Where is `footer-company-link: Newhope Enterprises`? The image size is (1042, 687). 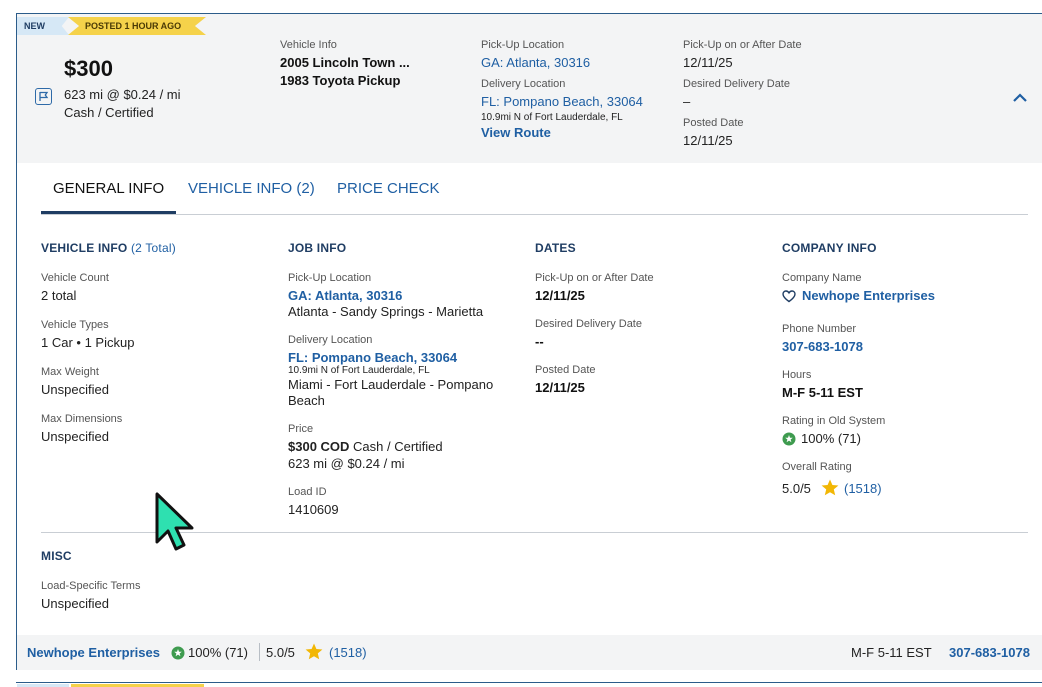
footer-company-link: Newhope Enterprises is located at coordinates (93, 652).